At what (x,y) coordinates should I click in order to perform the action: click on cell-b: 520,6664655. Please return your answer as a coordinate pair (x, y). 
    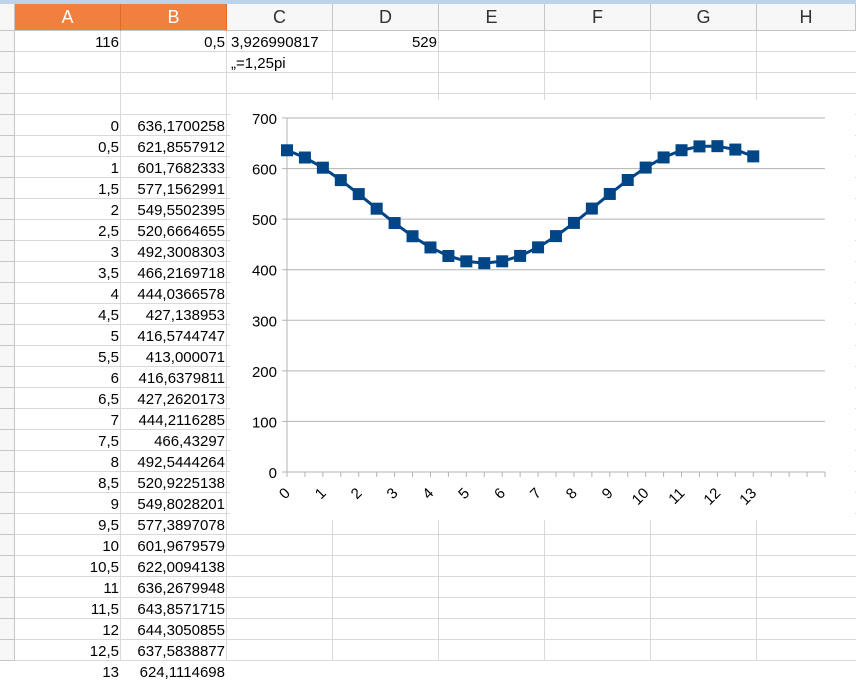
    Looking at the image, I should click on (174, 231).